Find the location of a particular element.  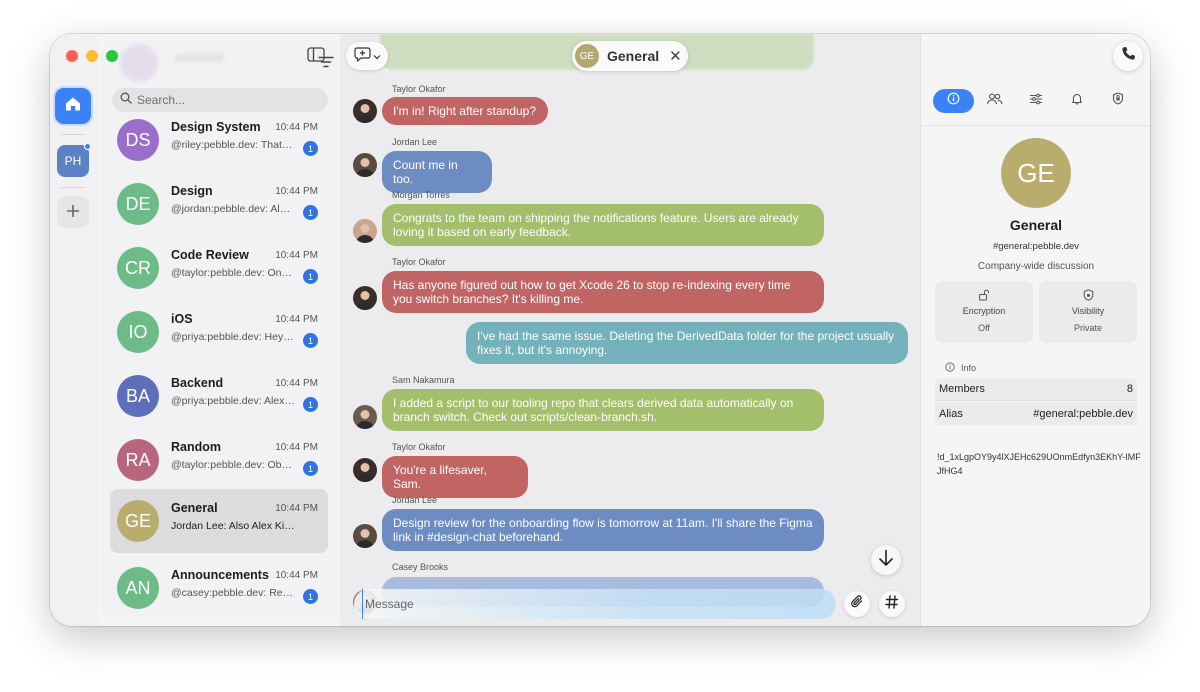

search-icon is located at coordinates (126, 100).